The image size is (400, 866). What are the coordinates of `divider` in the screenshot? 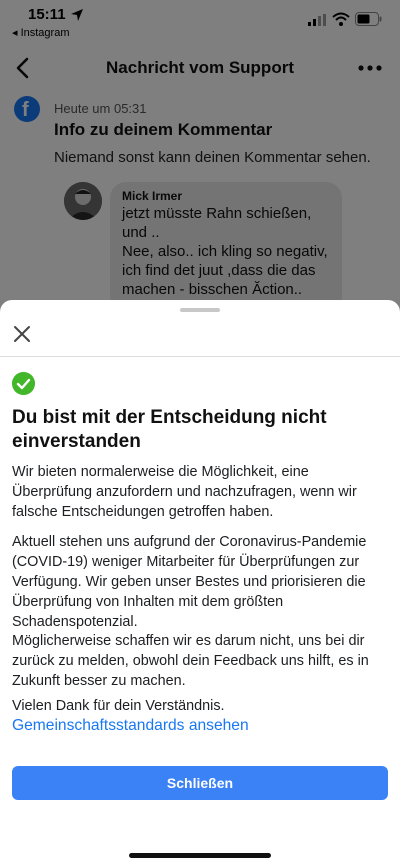 It's located at (200, 356).